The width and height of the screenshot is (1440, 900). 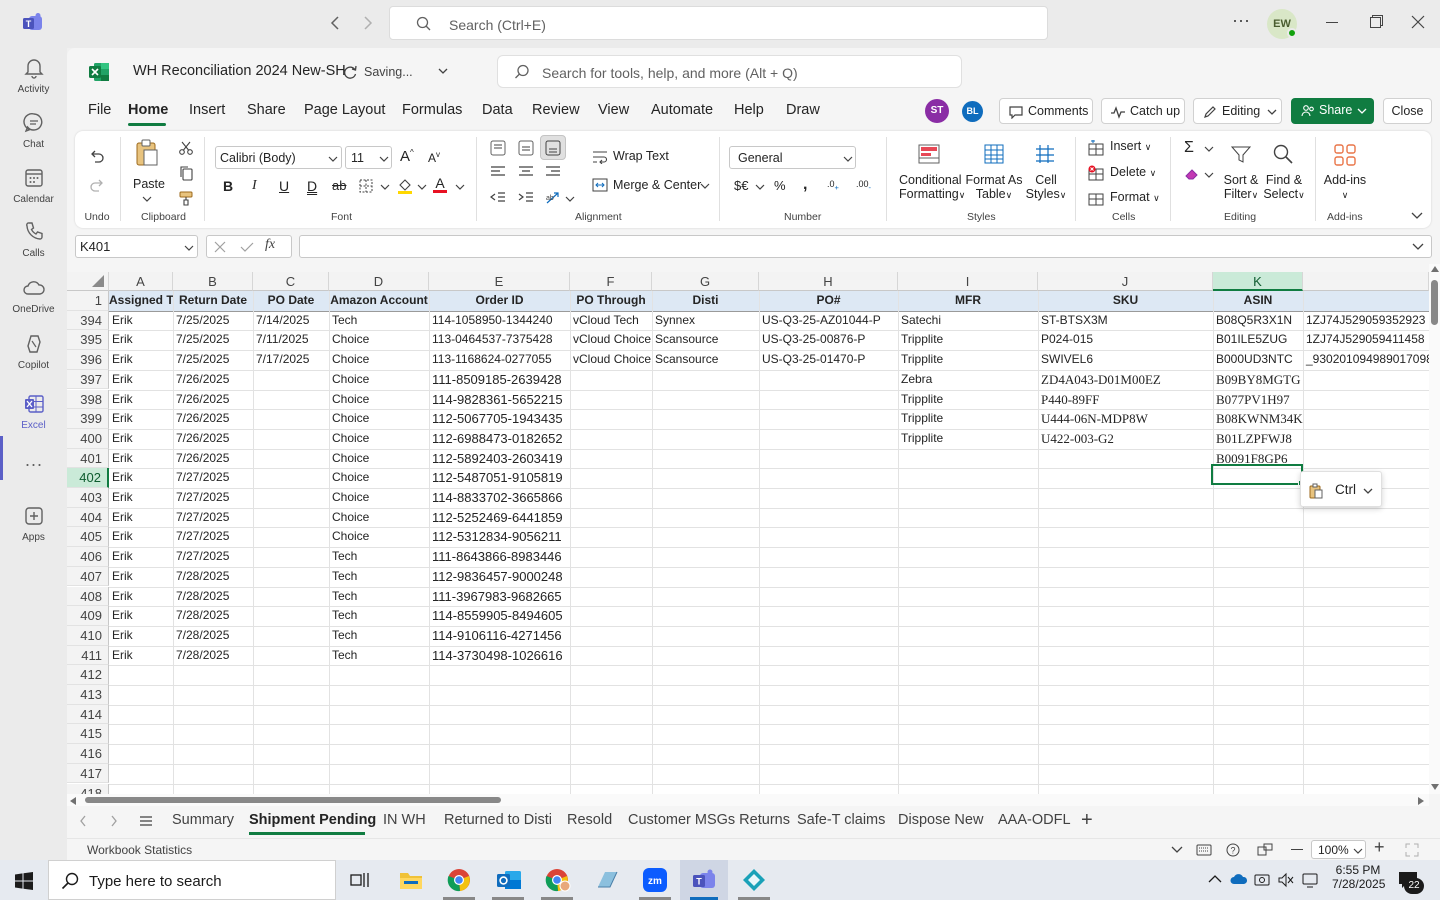 I want to click on cell-styles-button: Cell Styles∨, so click(x=1046, y=187).